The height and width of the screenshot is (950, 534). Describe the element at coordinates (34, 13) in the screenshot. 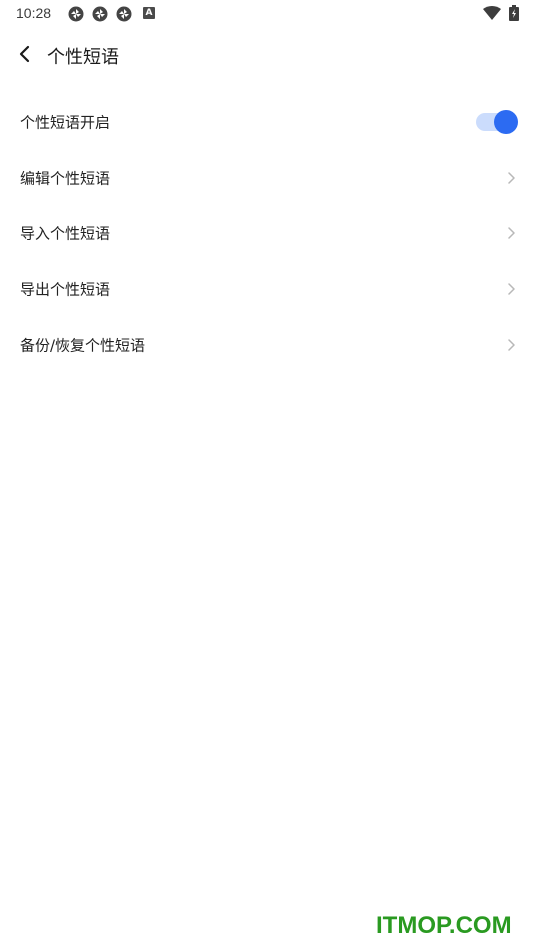

I see `status-time: 10:28` at that location.